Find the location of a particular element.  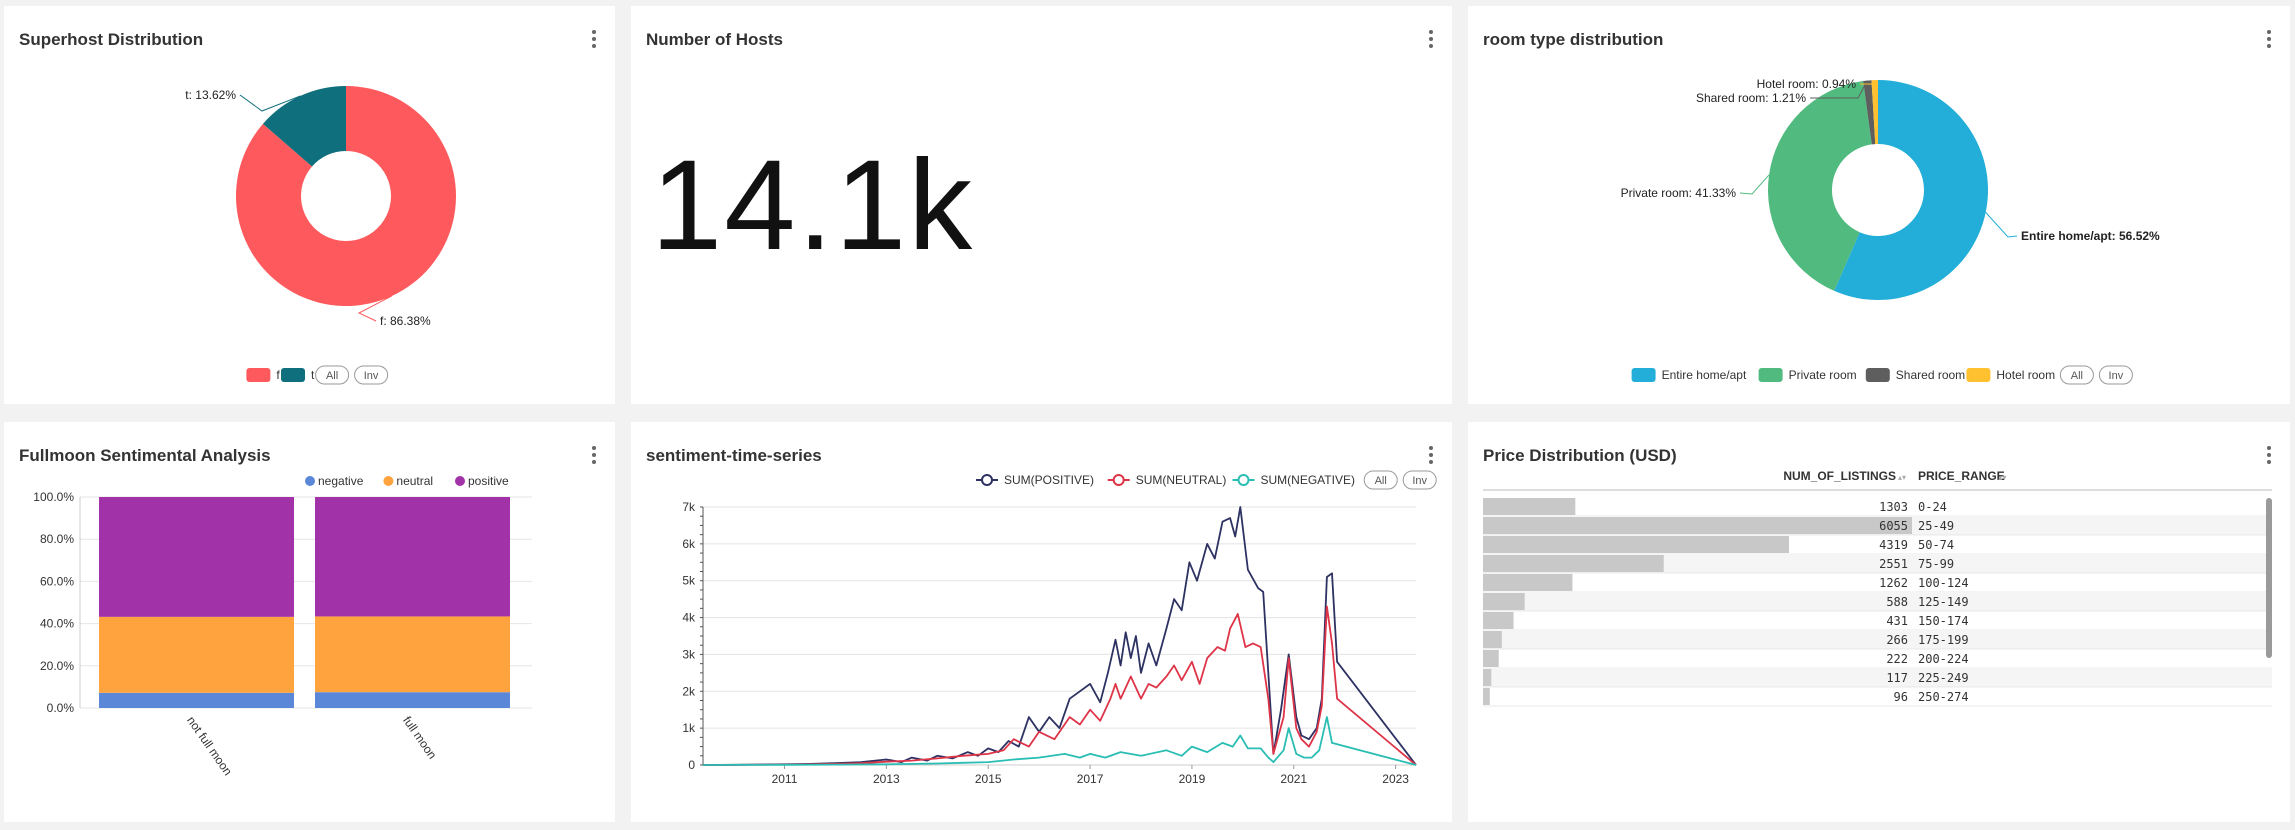

legend-label: SUM(NEGATIVE) is located at coordinates (1308, 480).